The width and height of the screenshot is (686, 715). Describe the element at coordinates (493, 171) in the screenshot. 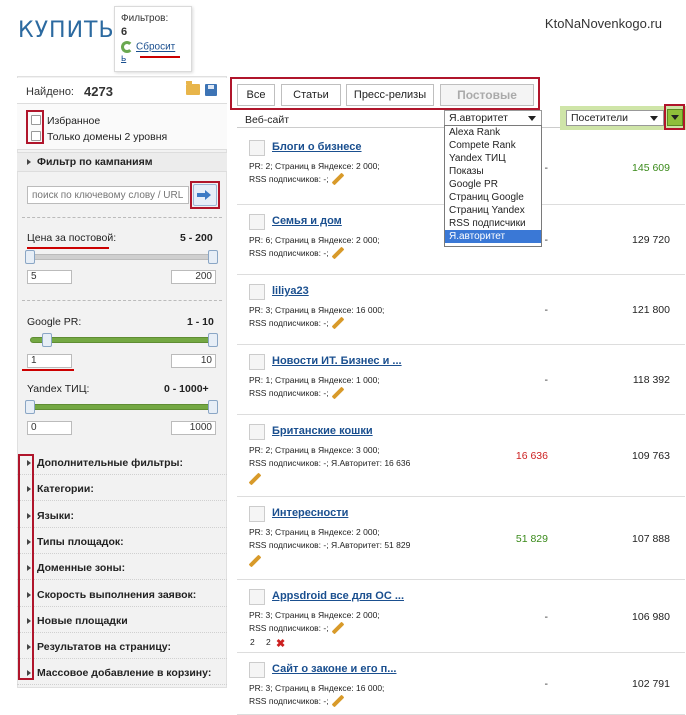

I see `dropdown-option: Показы` at that location.